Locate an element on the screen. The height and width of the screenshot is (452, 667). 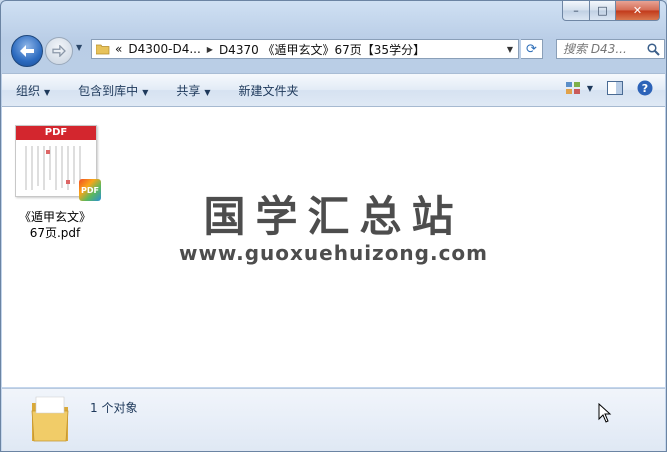
search-input is located at coordinates (603, 49).